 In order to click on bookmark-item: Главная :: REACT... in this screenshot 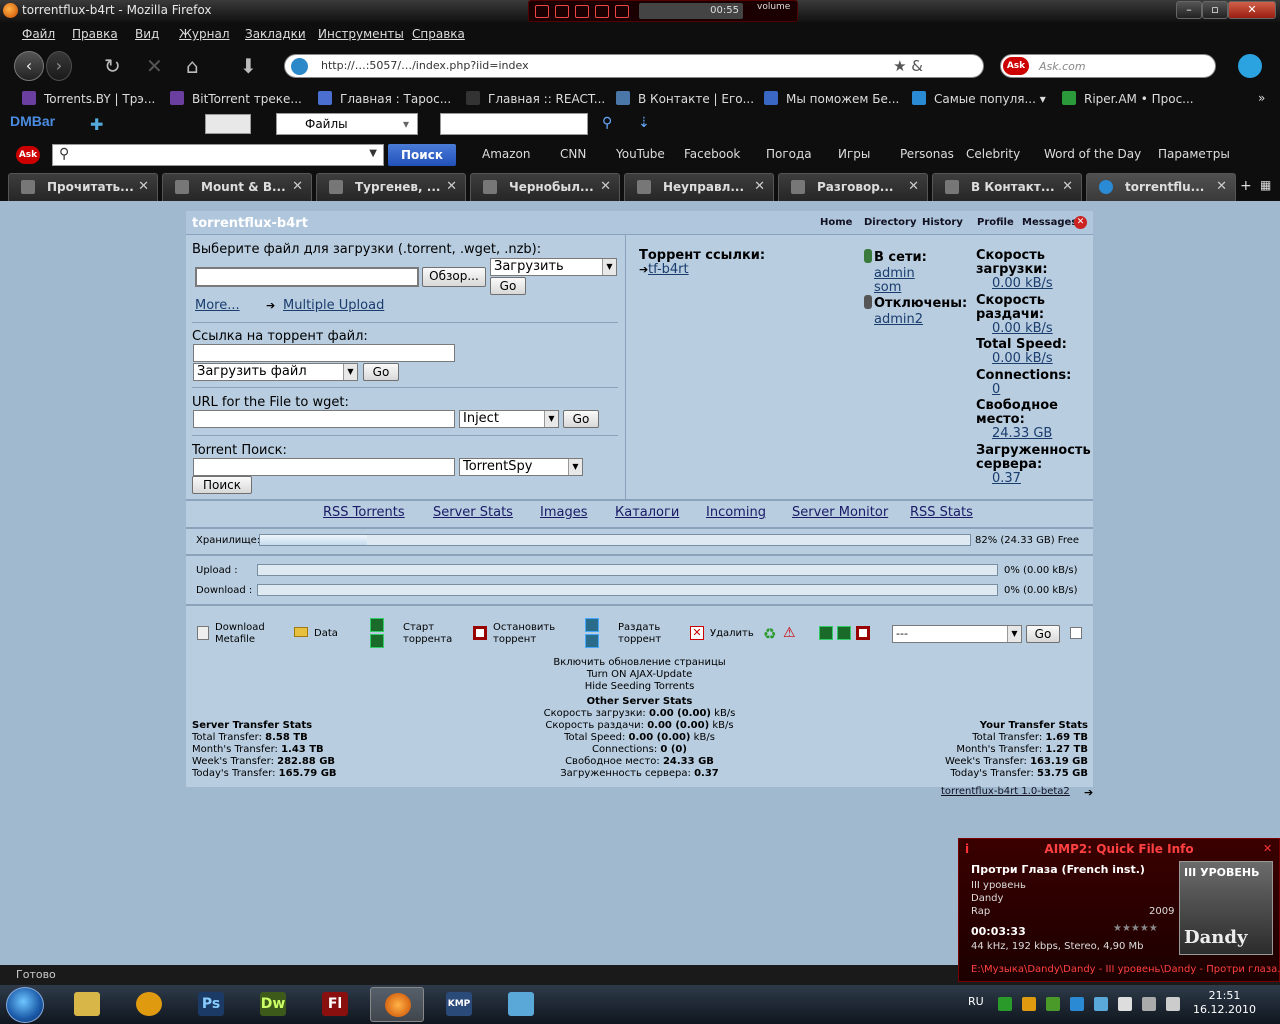, I will do `click(535, 98)`.